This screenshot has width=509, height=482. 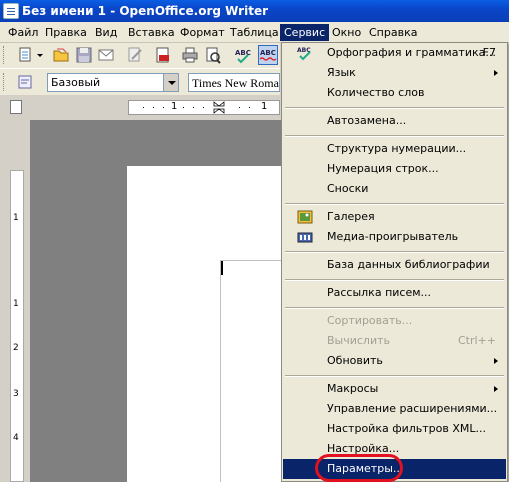 I want to click on new-document-icon, so click(x=26, y=55).